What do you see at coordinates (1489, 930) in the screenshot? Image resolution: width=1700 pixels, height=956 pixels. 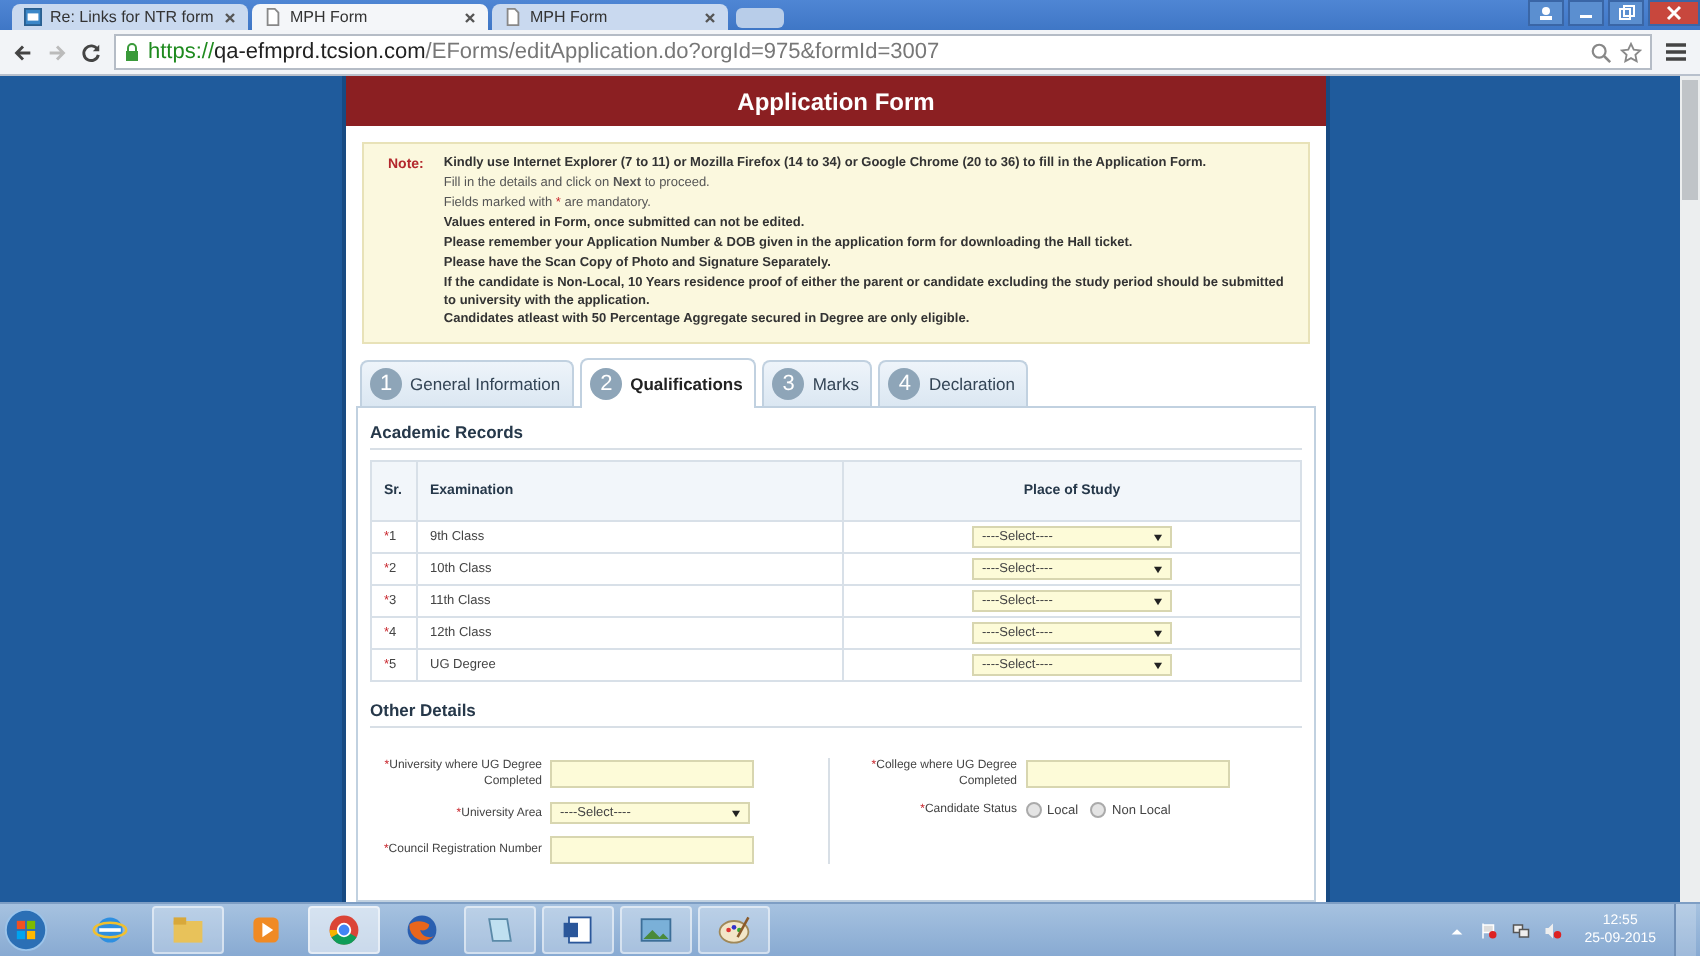 I see `flag-icon` at bounding box center [1489, 930].